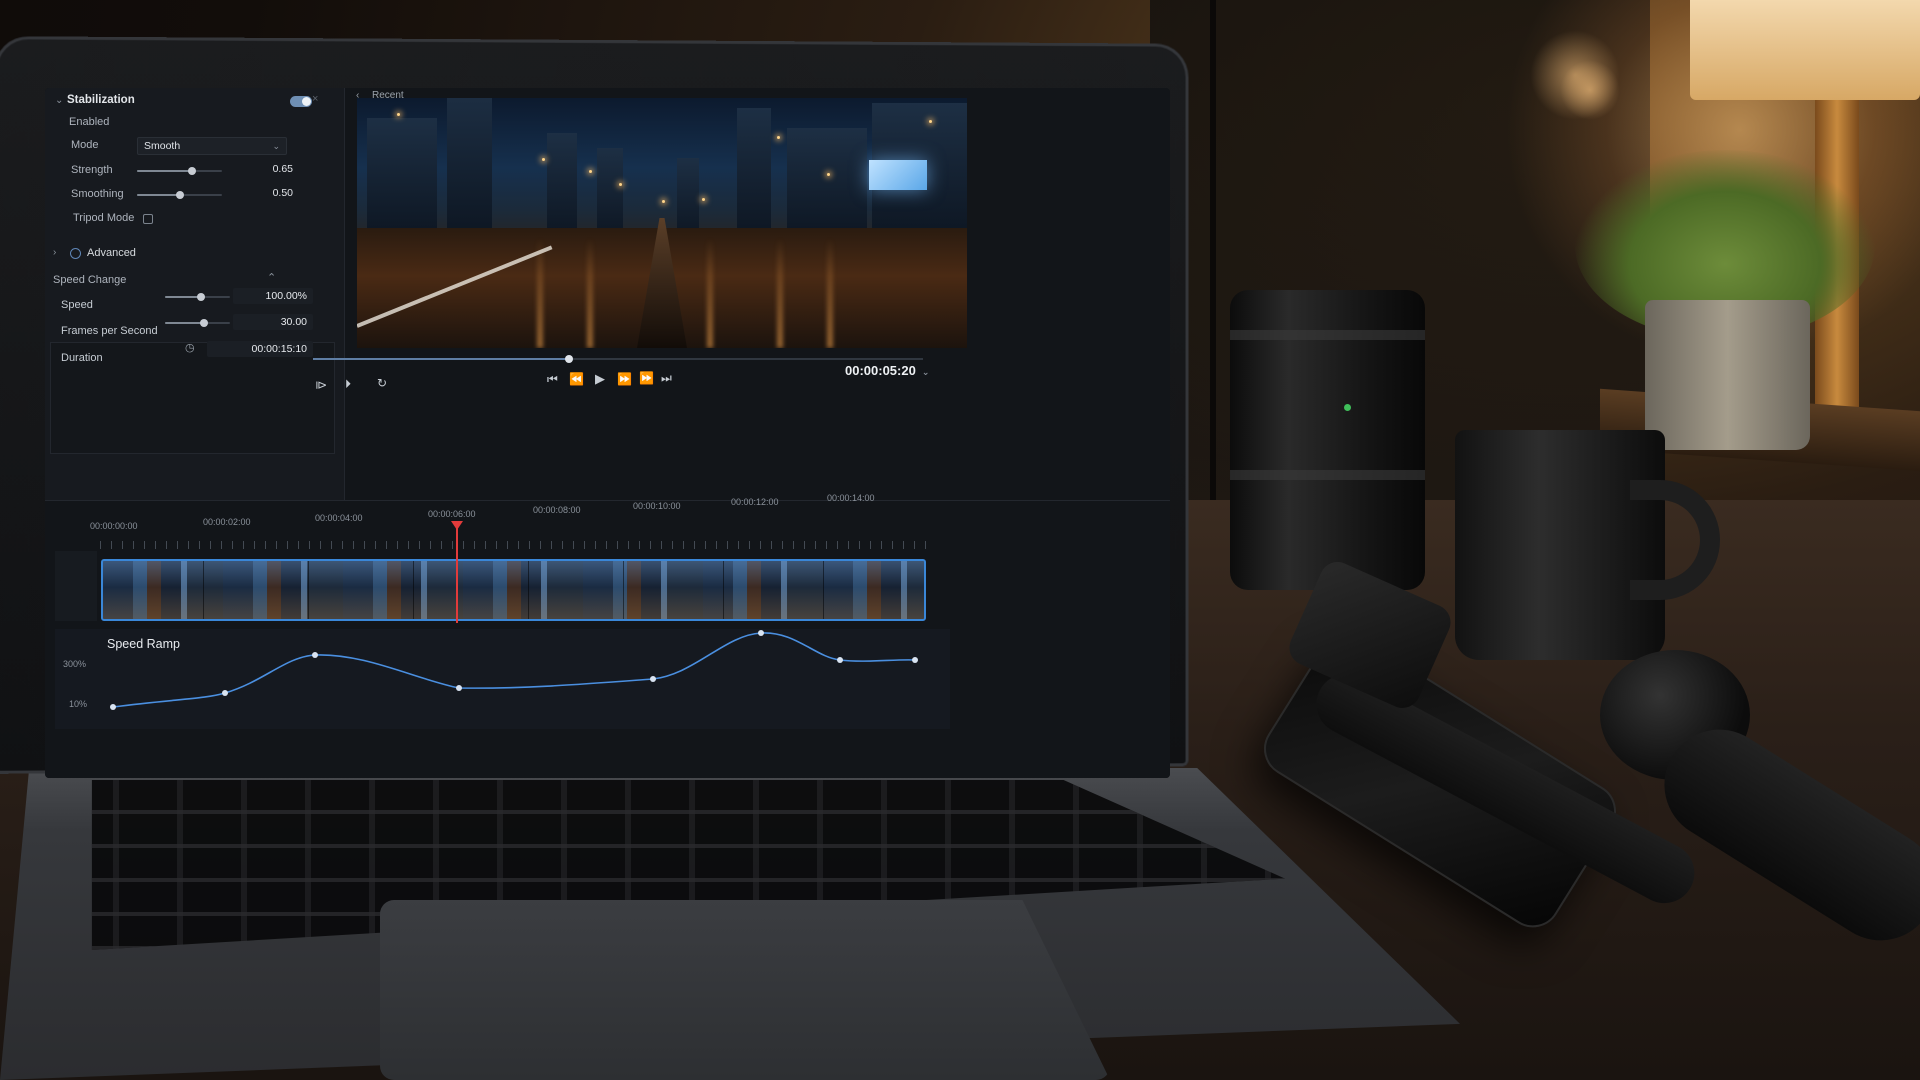 The width and height of the screenshot is (1920, 1080). What do you see at coordinates (264, 169) in the screenshot?
I see `strength-value: 0.65` at bounding box center [264, 169].